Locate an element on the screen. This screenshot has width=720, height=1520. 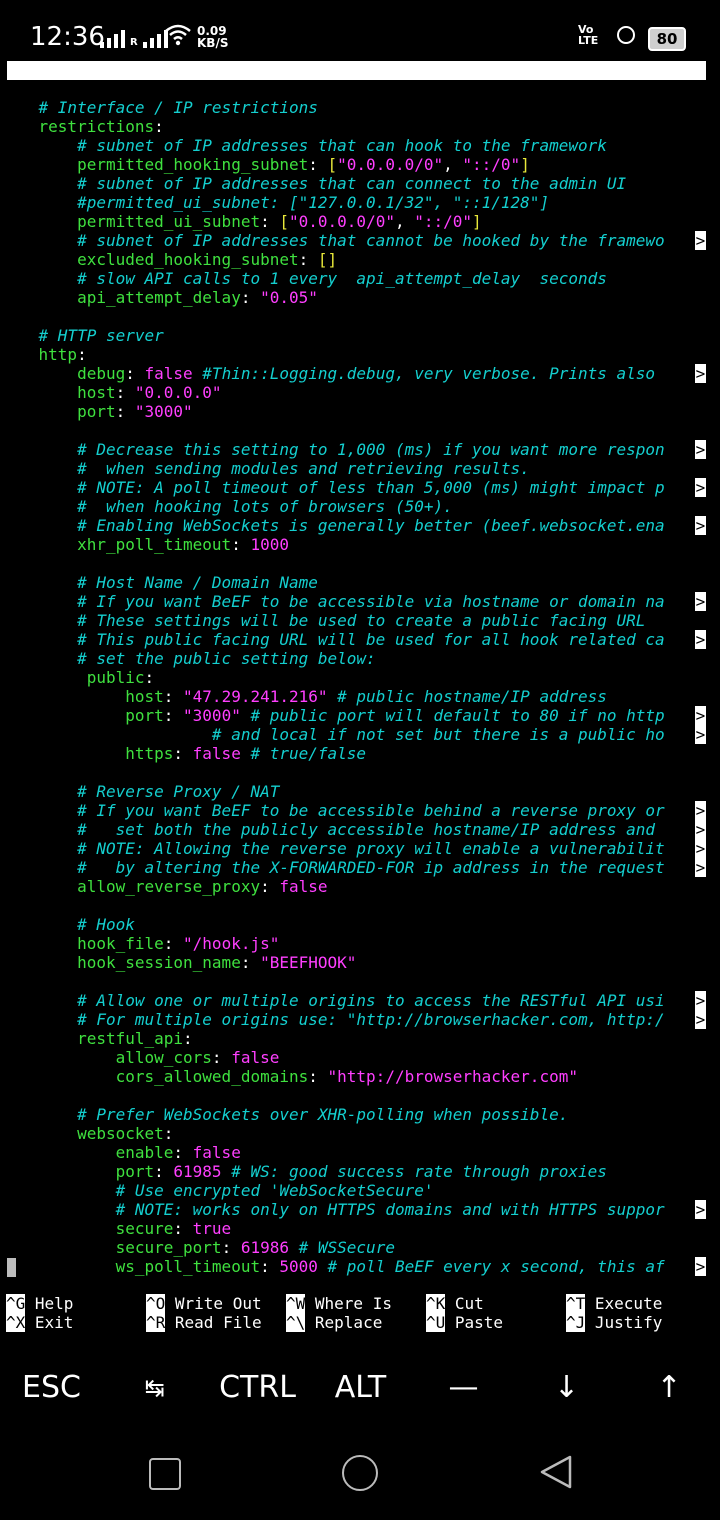
wifi-icon is located at coordinates (178, 35).